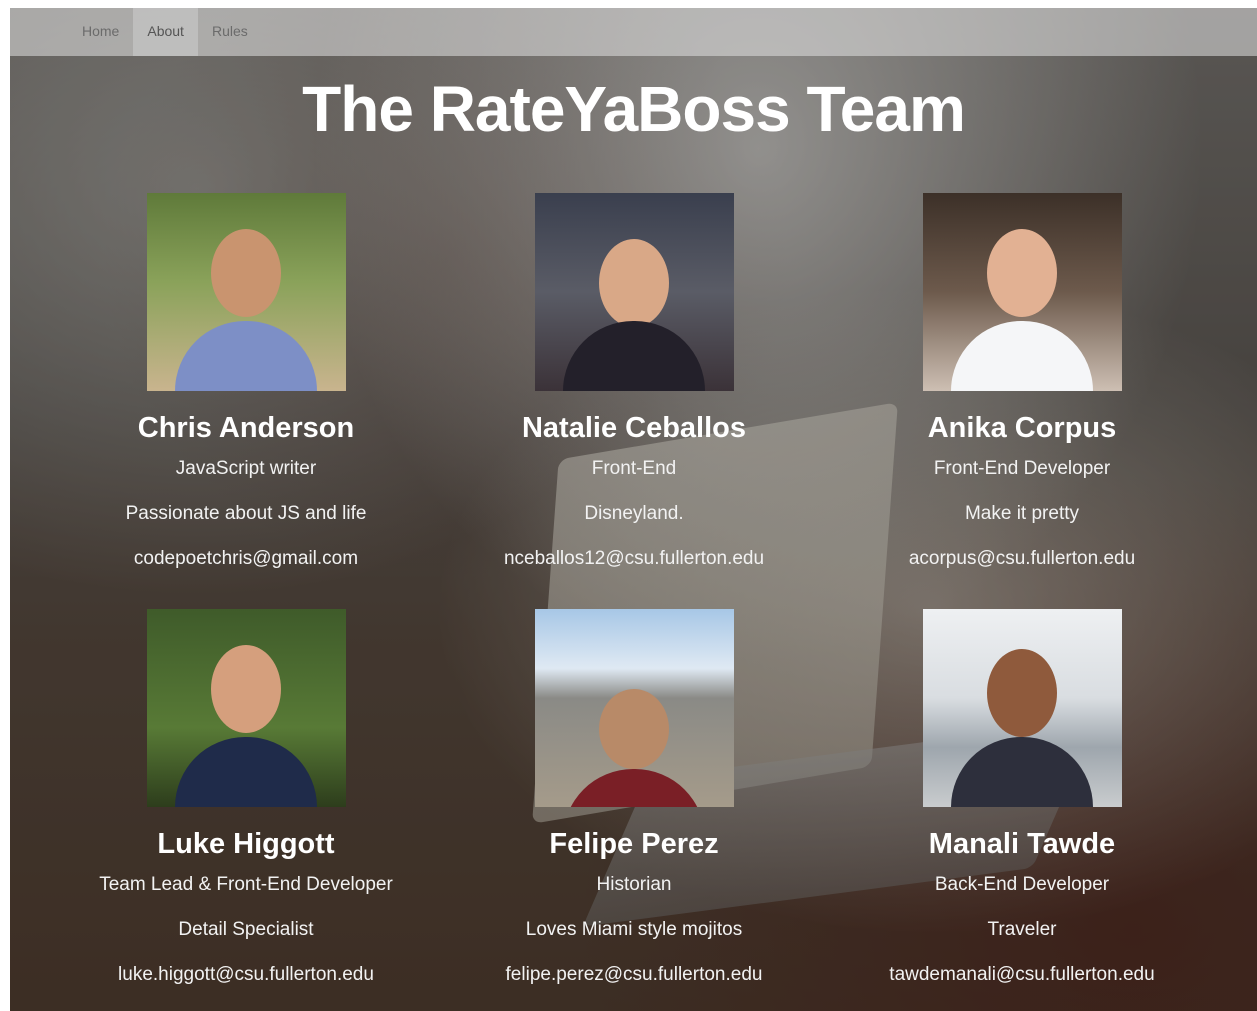 This screenshot has width=1257, height=1011. I want to click on member-tagline: Loves Miami style mojitos, so click(634, 929).